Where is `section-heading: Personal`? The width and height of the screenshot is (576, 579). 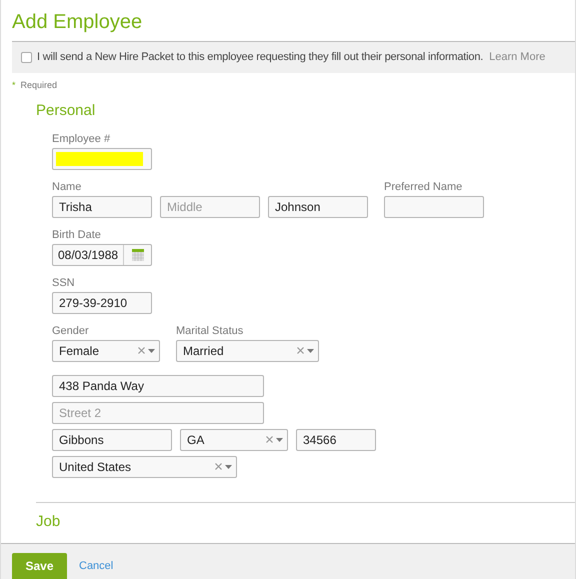
section-heading: Personal is located at coordinates (66, 111).